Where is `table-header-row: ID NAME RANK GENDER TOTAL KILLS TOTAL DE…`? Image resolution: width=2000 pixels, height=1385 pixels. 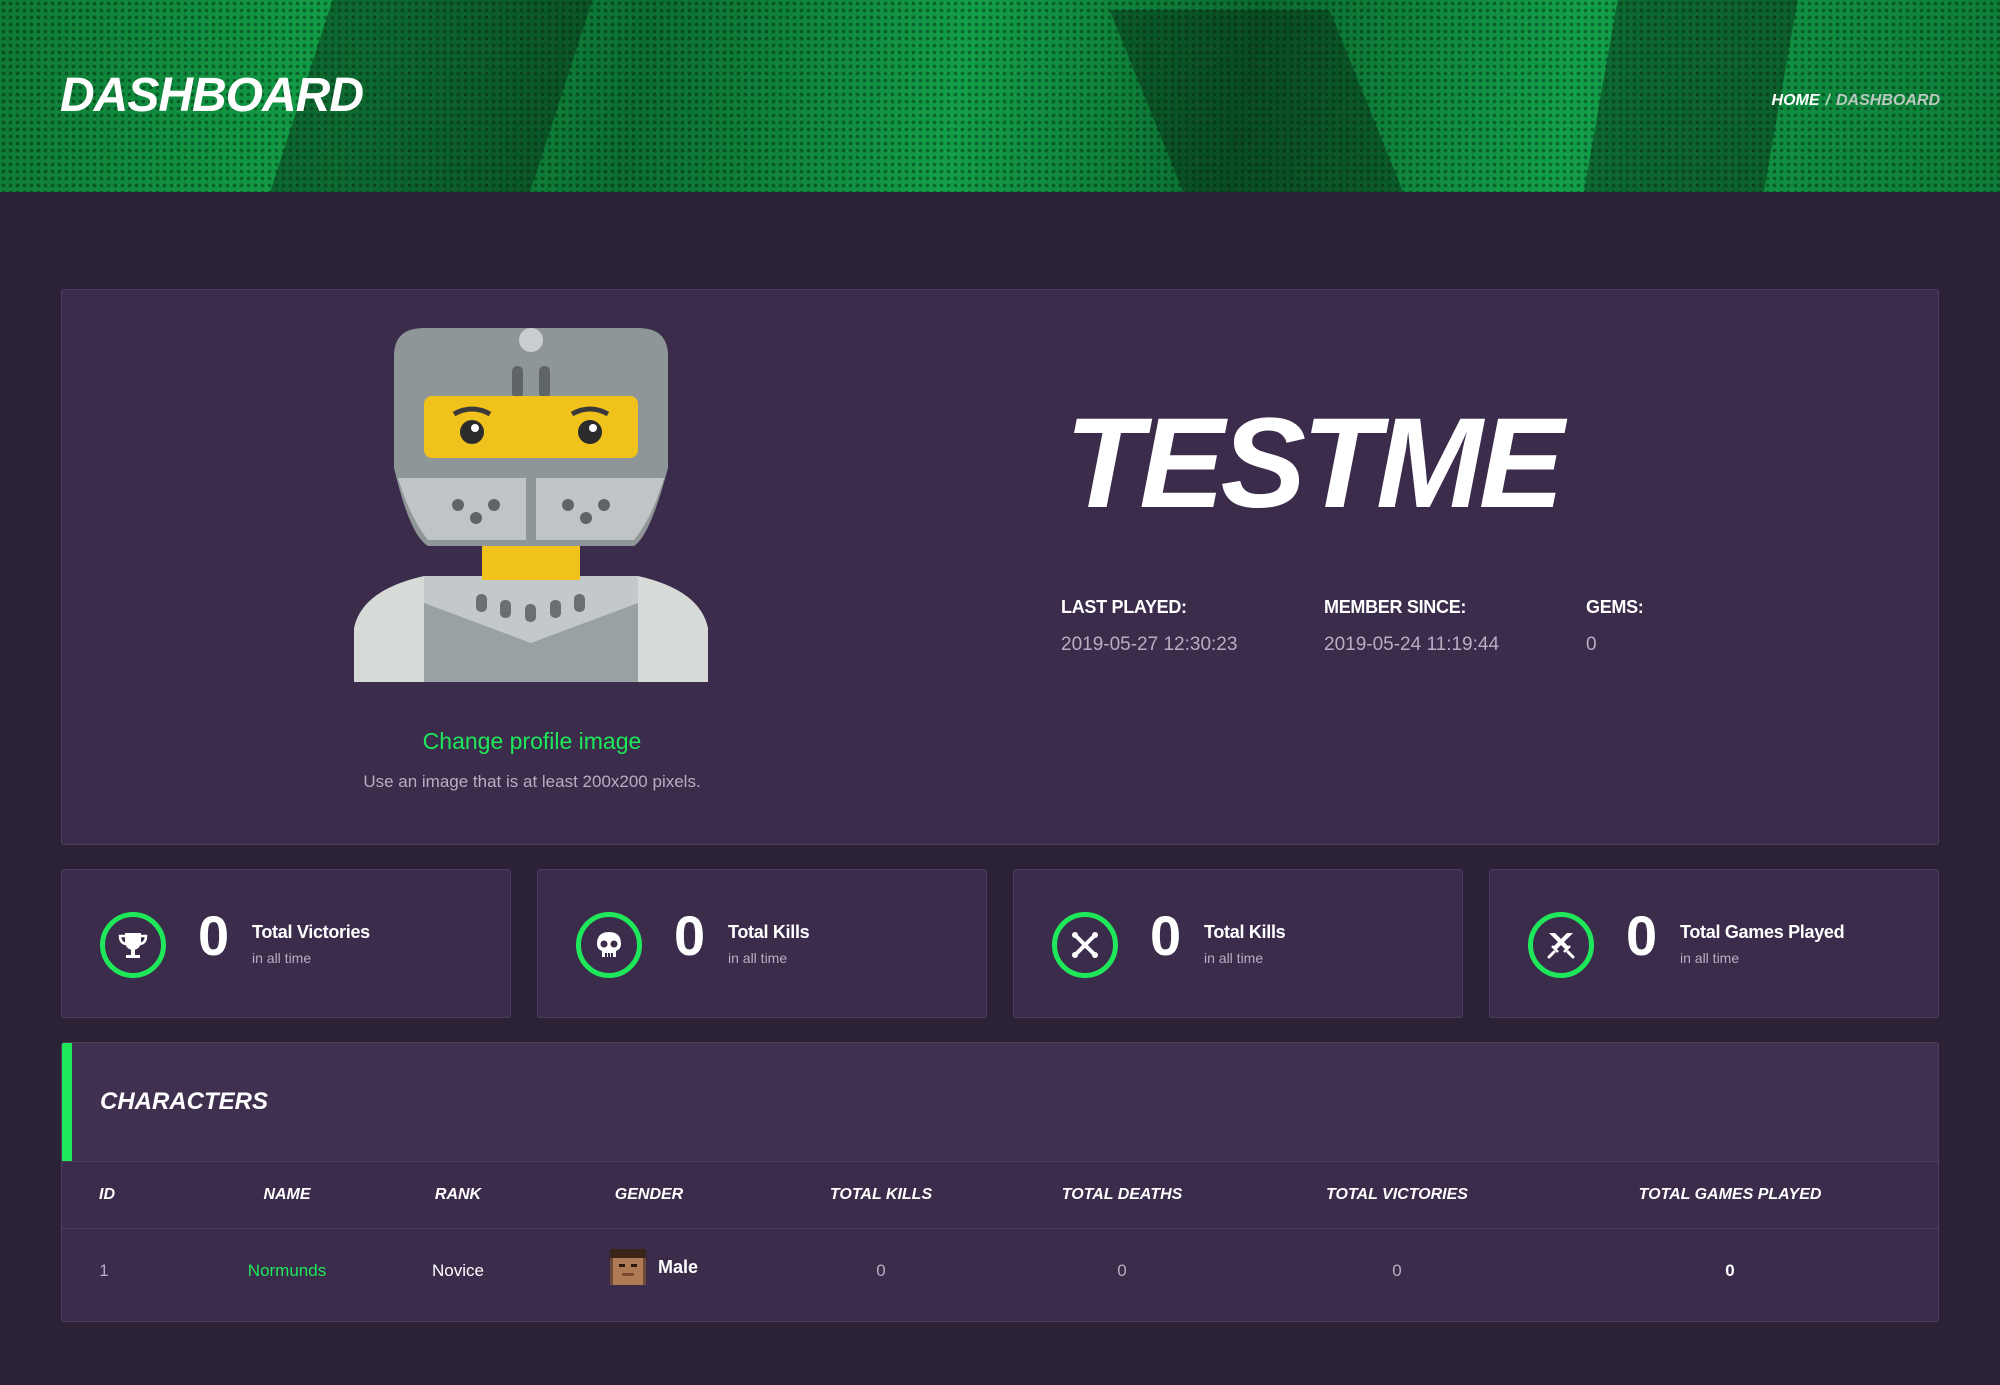
table-header-row: ID NAME RANK GENDER TOTAL KILLS TOTAL DE… is located at coordinates (1000, 1195).